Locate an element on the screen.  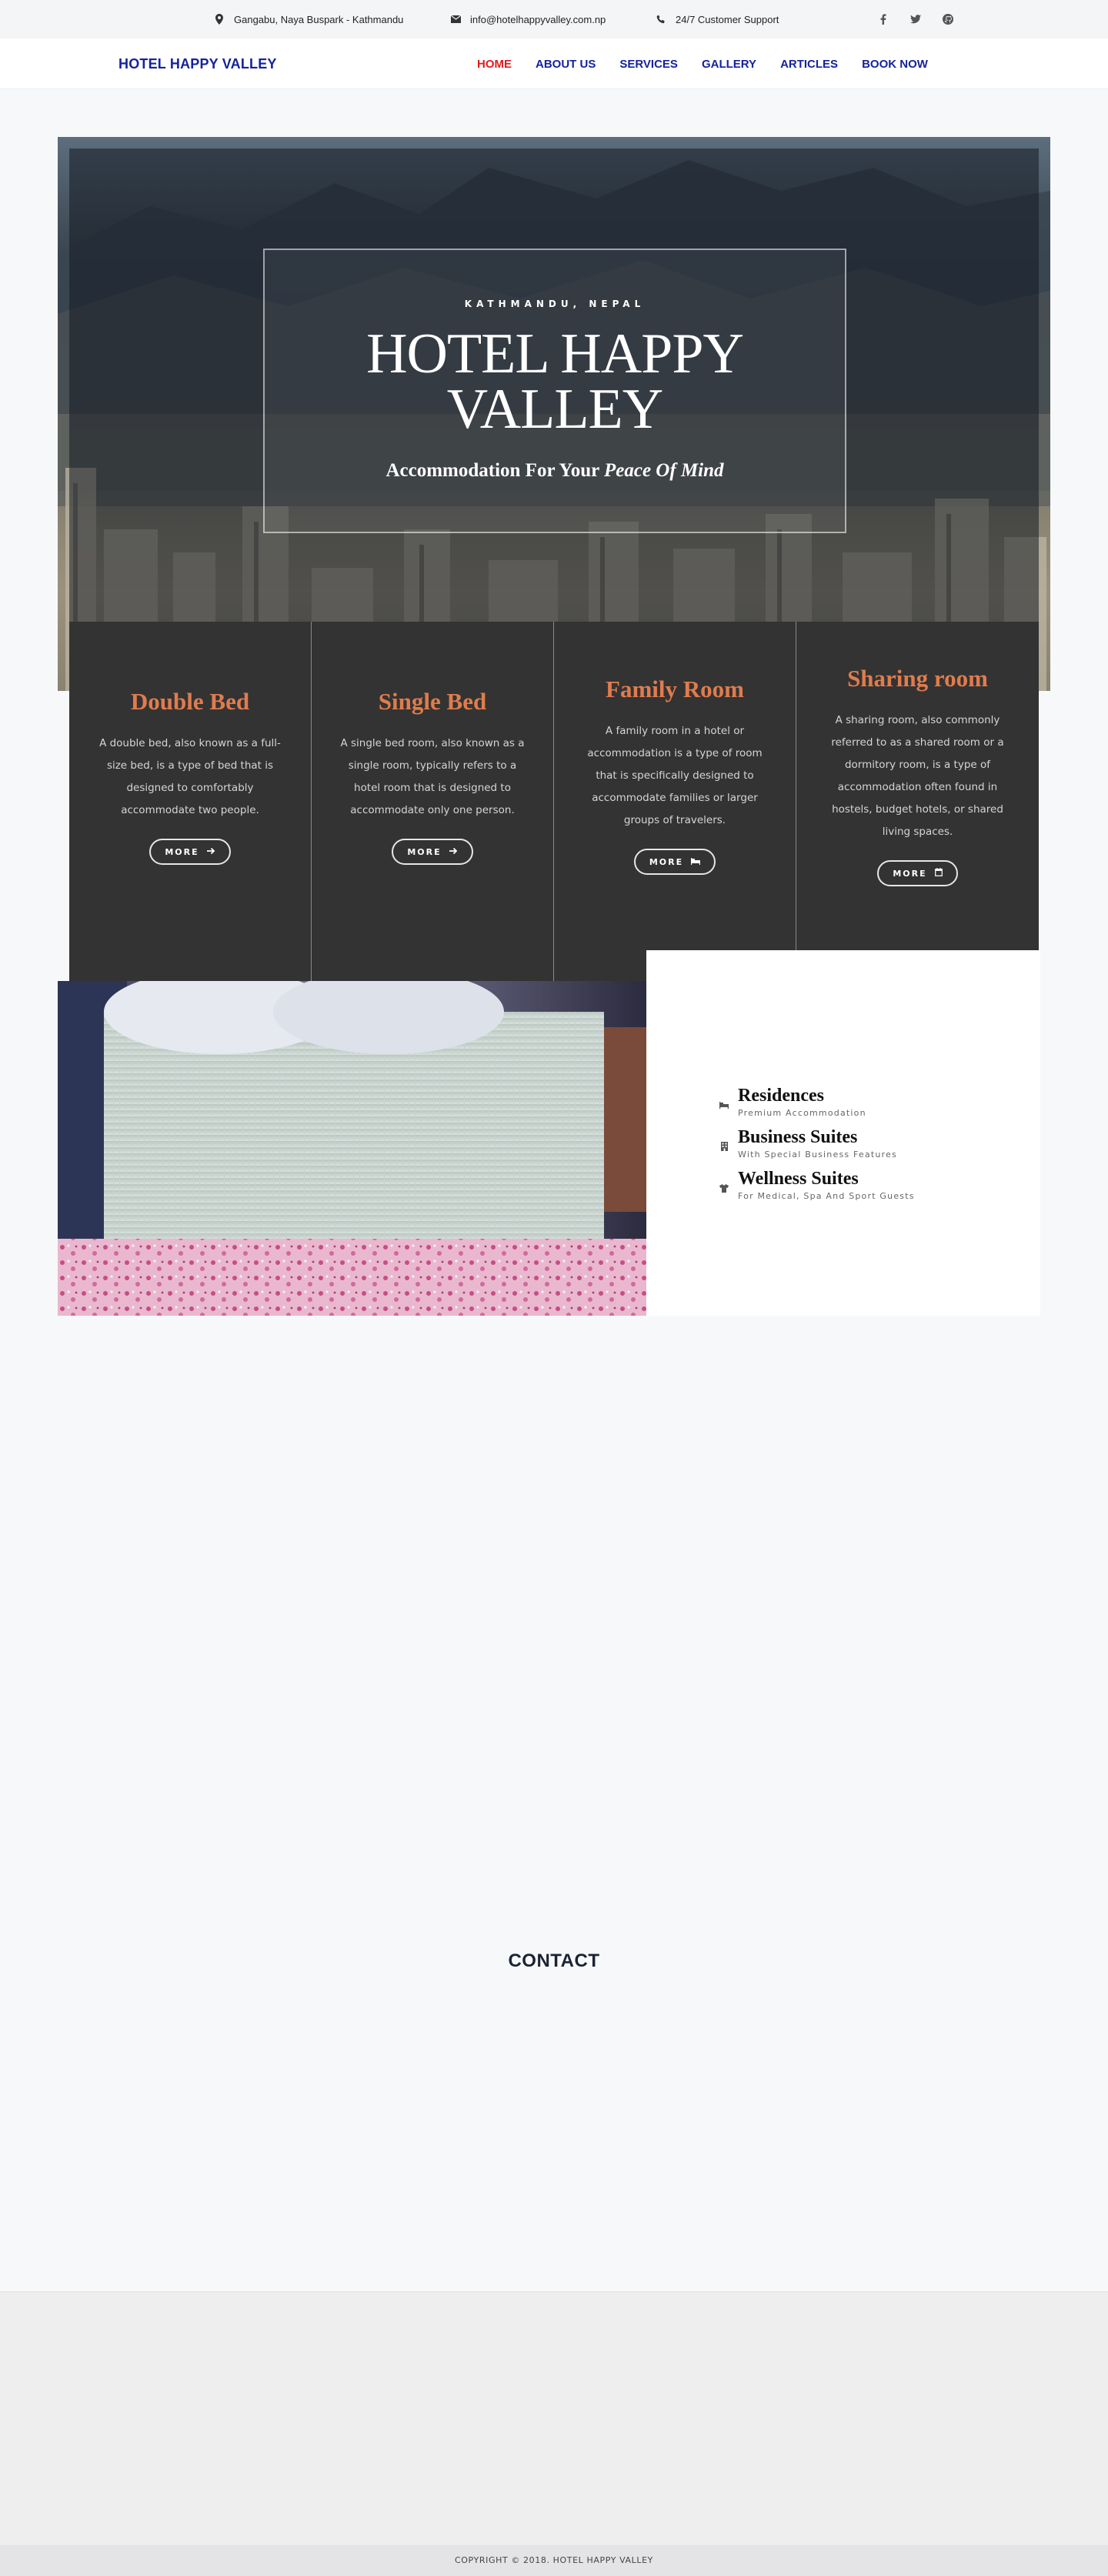
envelope-icon is located at coordinates (456, 20).